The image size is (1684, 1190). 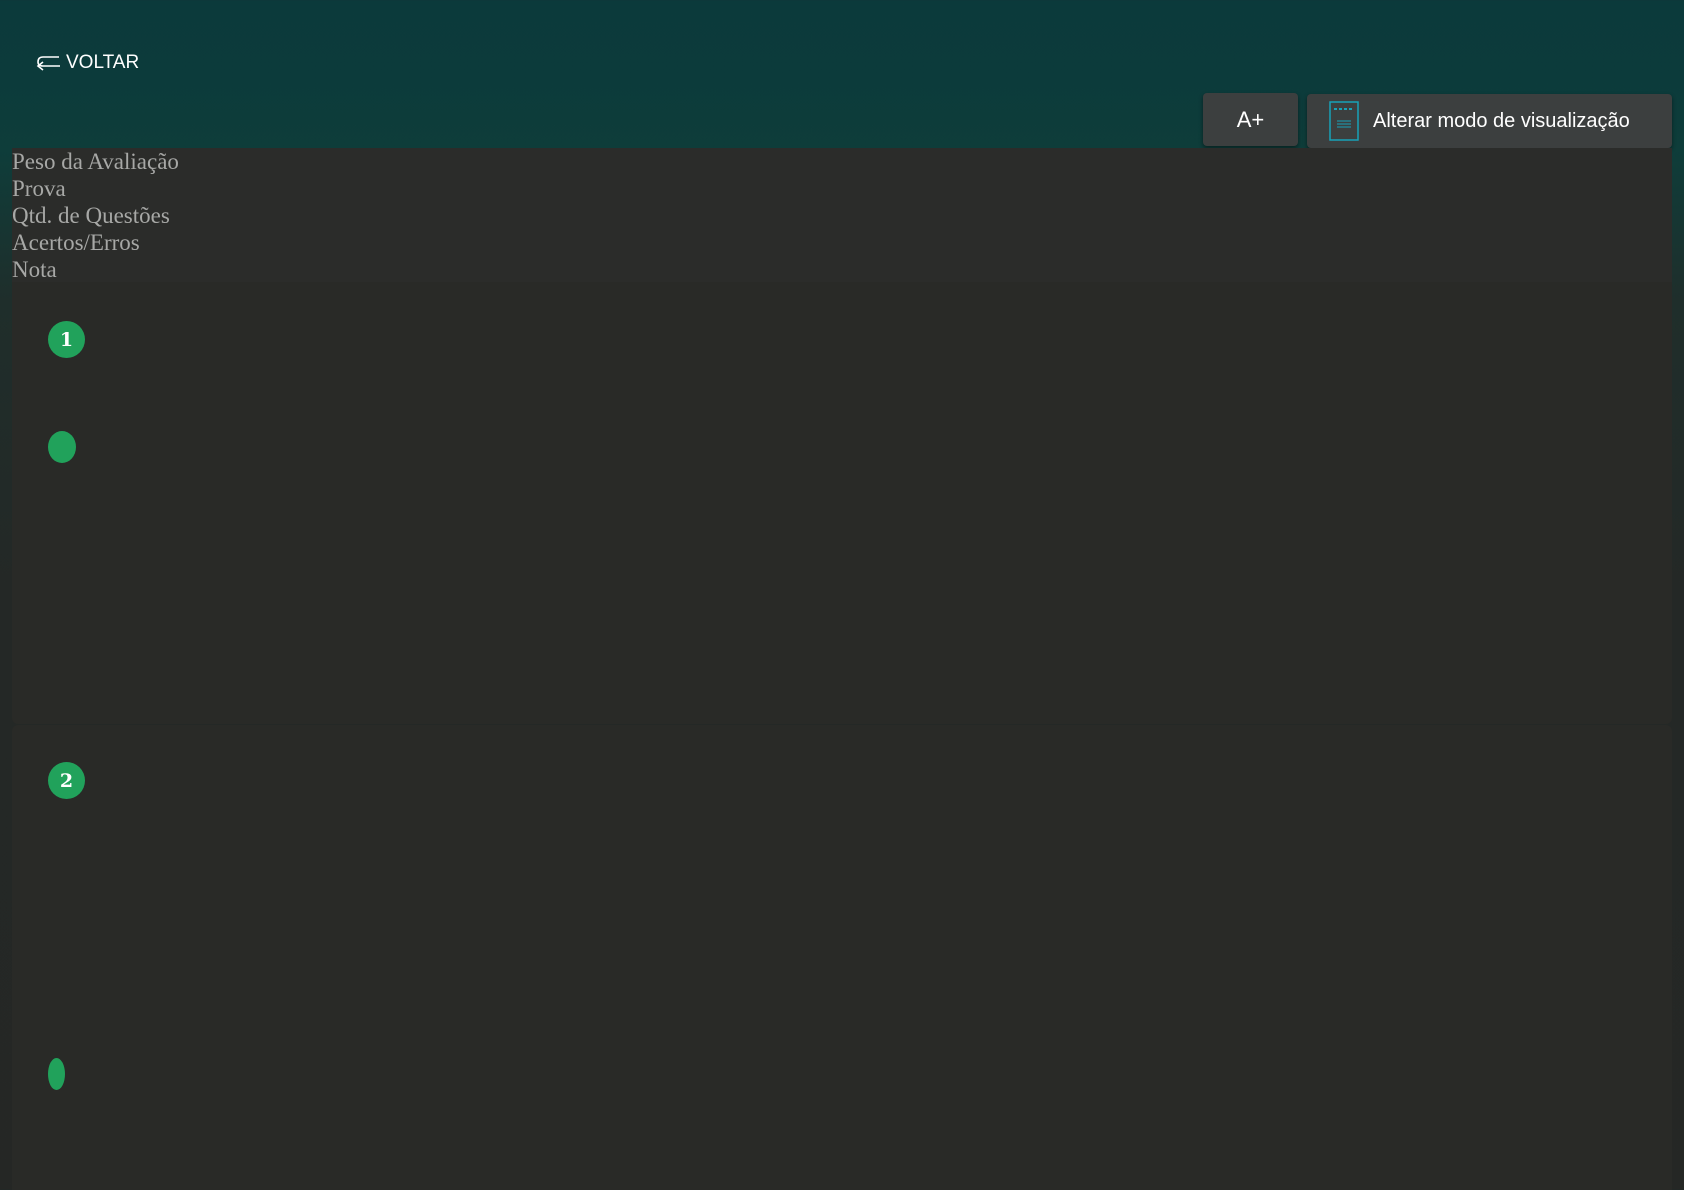 I want to click on back-link: VOLTAR, so click(x=86, y=63).